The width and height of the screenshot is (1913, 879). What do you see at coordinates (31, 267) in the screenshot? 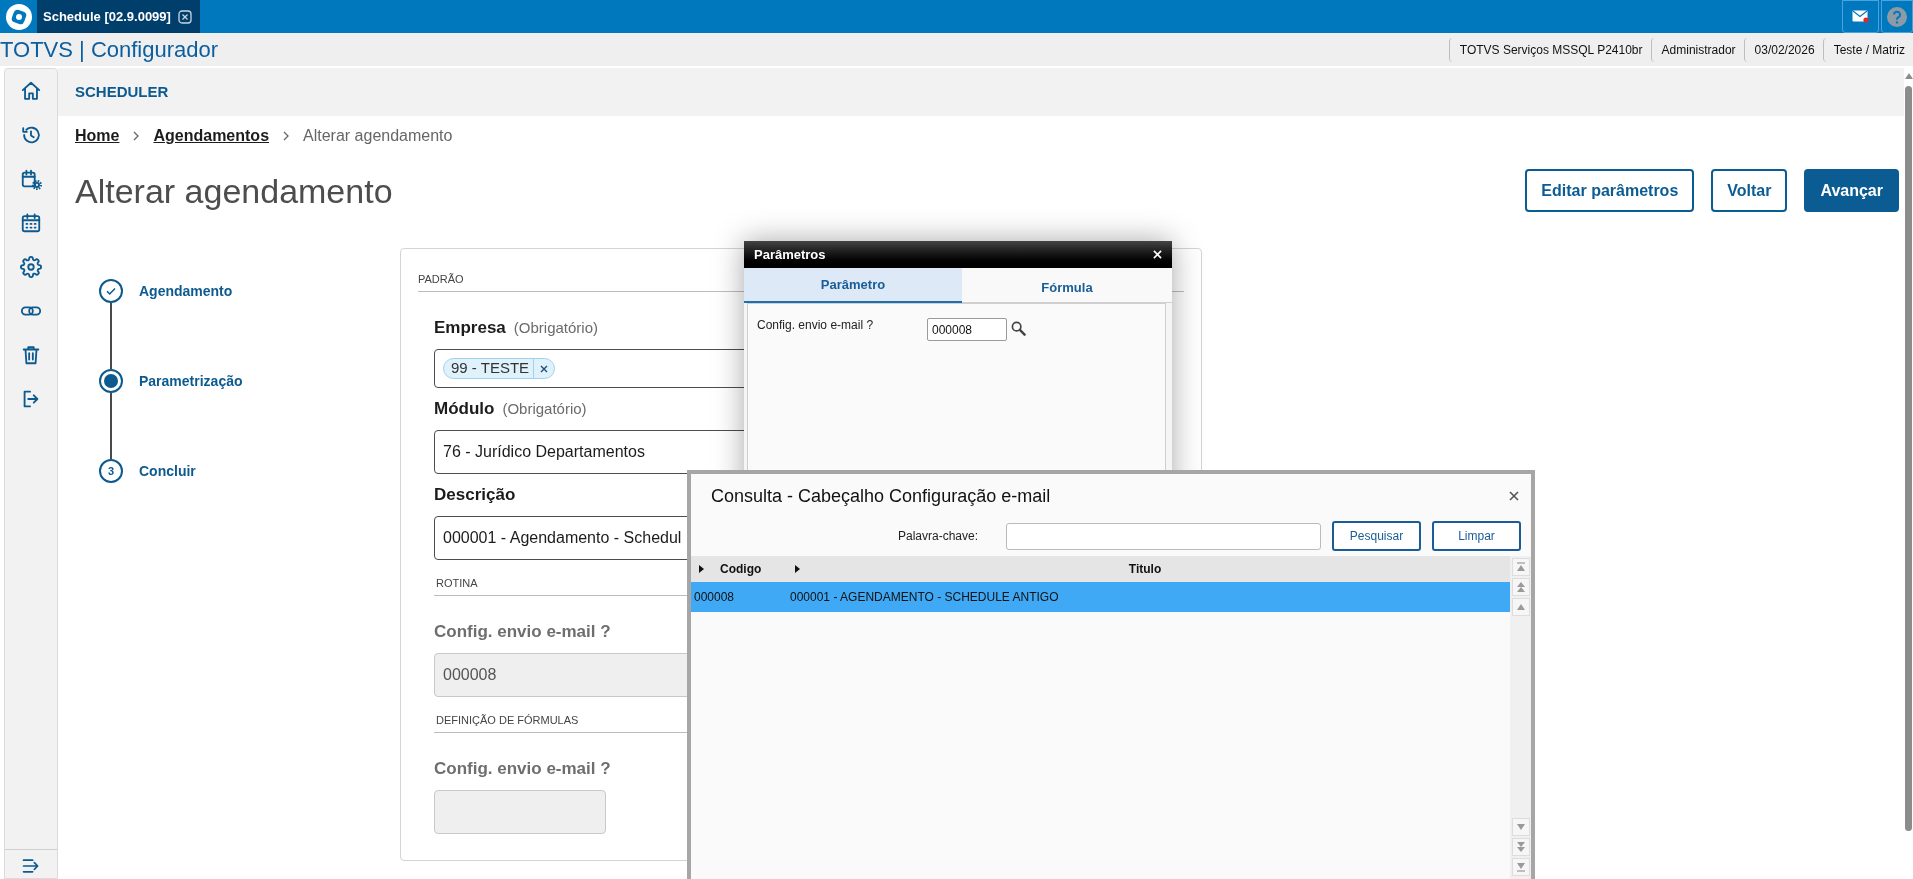
I see `settings-icon` at bounding box center [31, 267].